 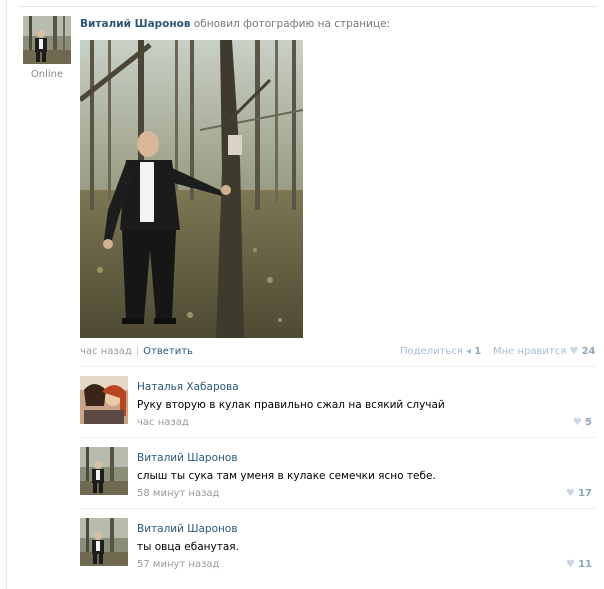 What do you see at coordinates (188, 547) in the screenshot?
I see `comment-text: ты овца ебанутая.` at bounding box center [188, 547].